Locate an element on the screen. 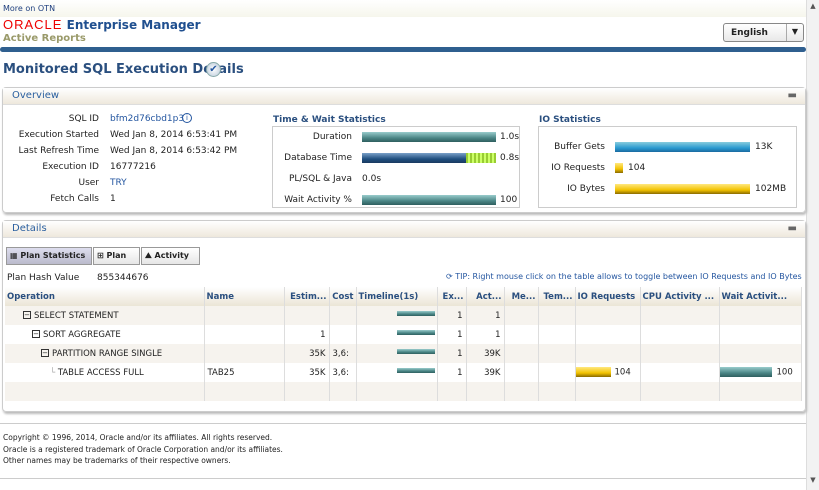  time-wait-bar is located at coordinates (429, 200).